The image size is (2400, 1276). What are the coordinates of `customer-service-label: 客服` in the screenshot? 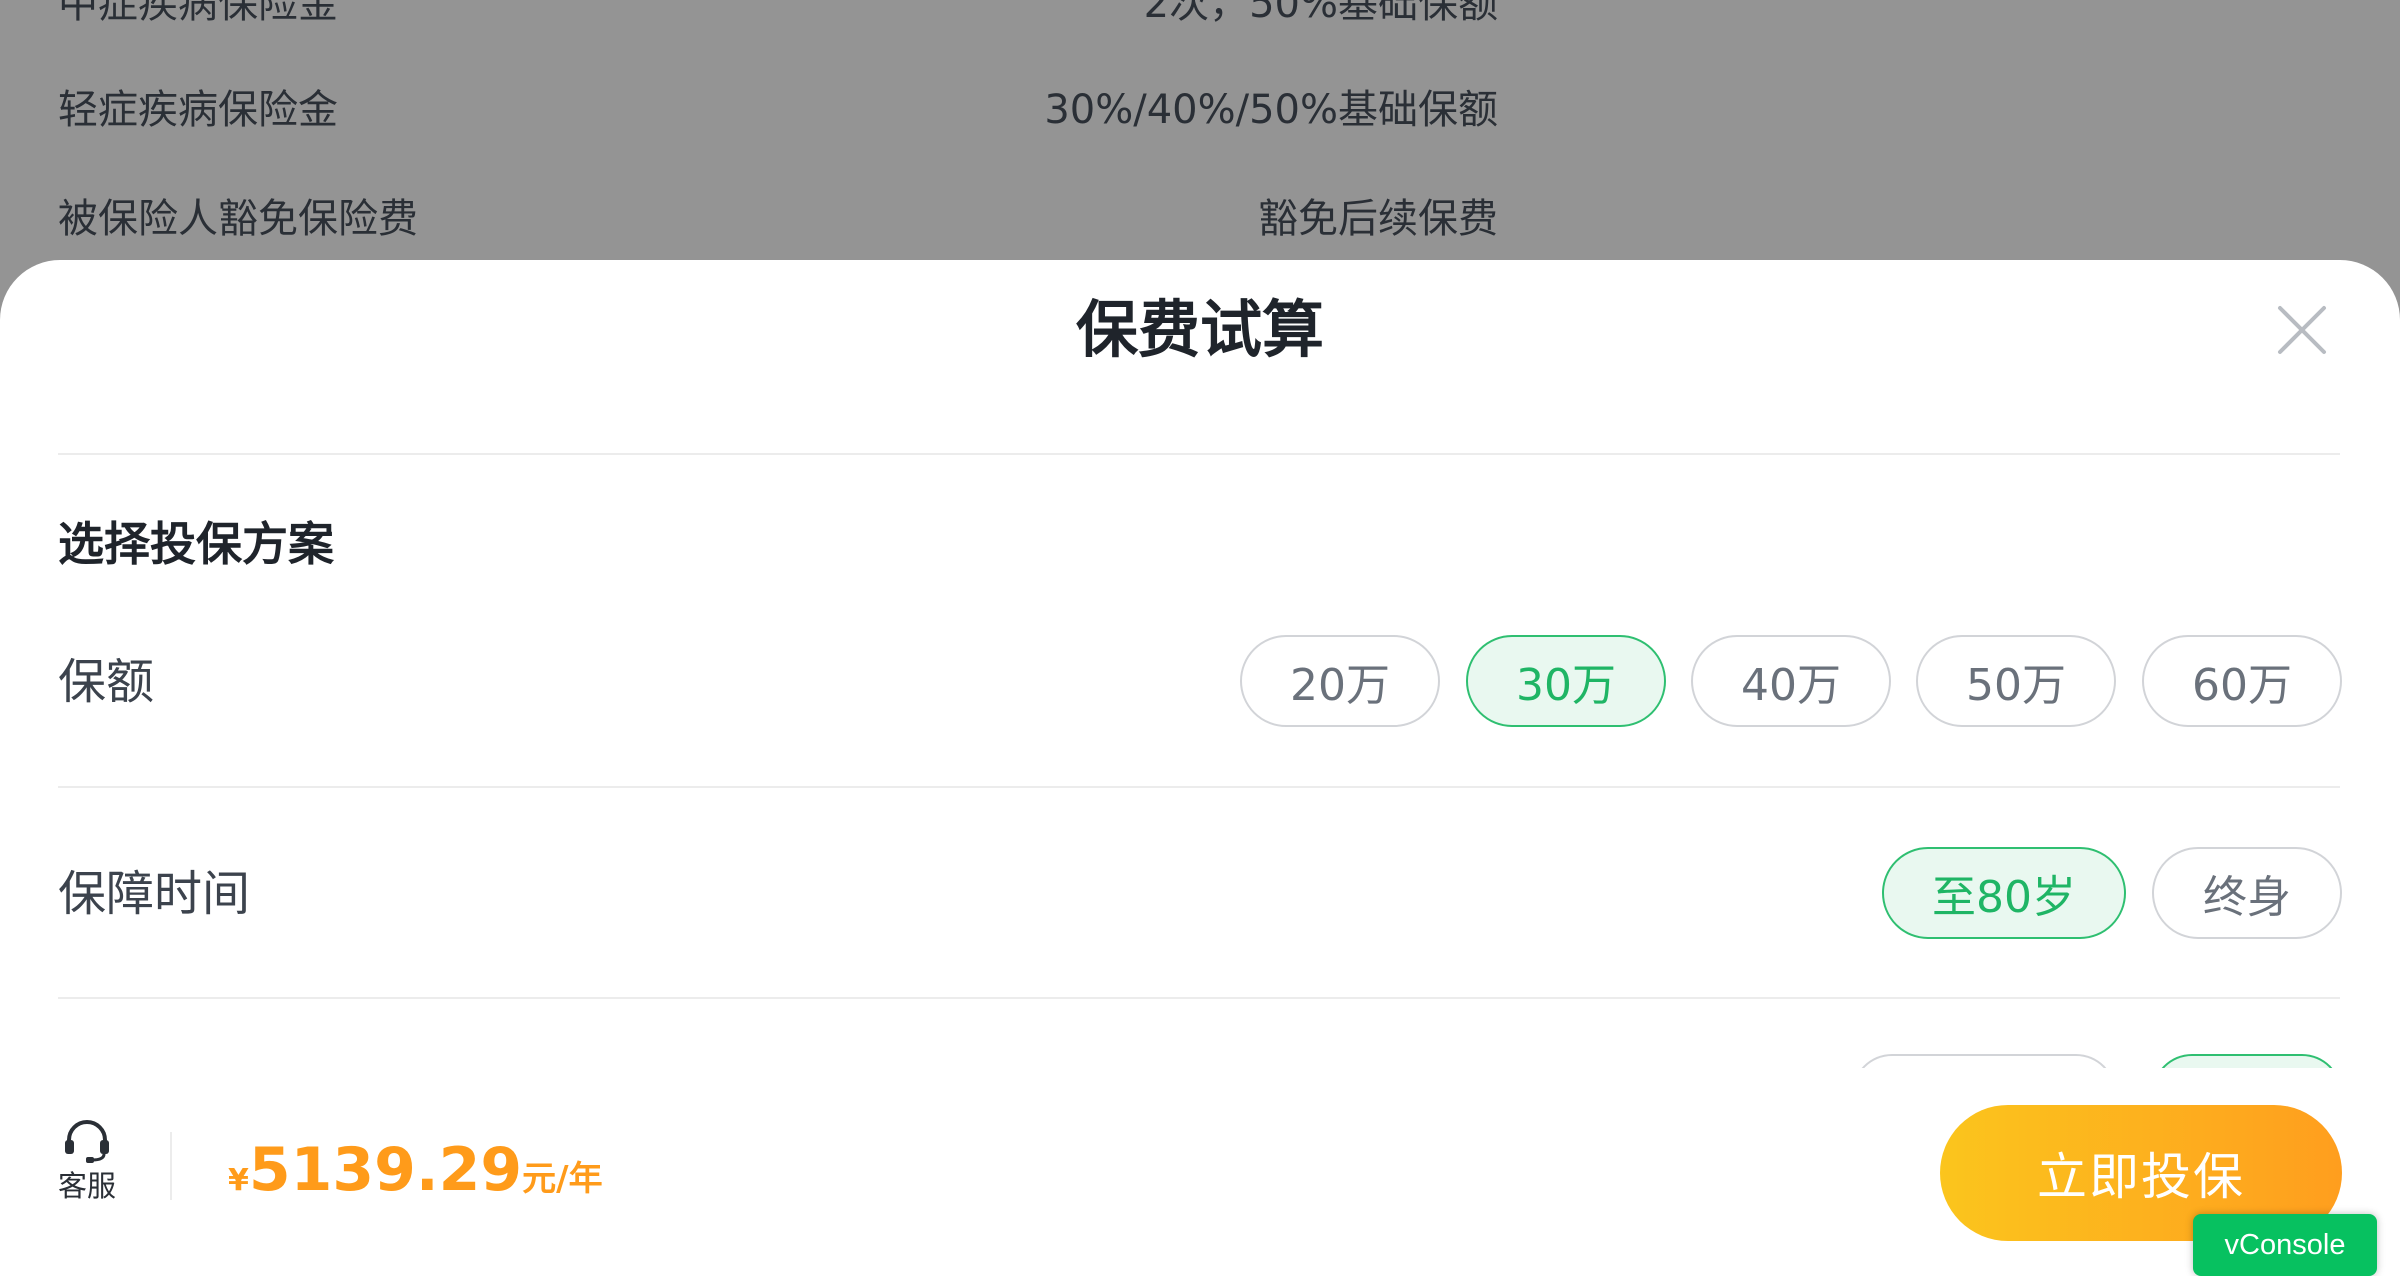 It's located at (86, 1186).